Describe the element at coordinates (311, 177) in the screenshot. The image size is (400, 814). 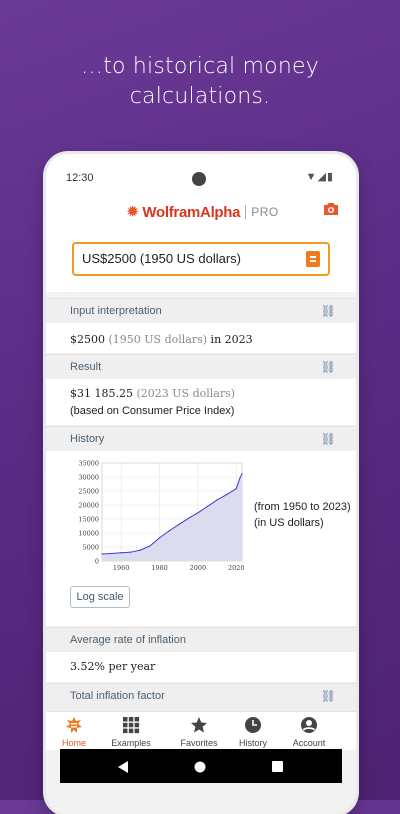
I see `wifi-icon: ▼` at that location.